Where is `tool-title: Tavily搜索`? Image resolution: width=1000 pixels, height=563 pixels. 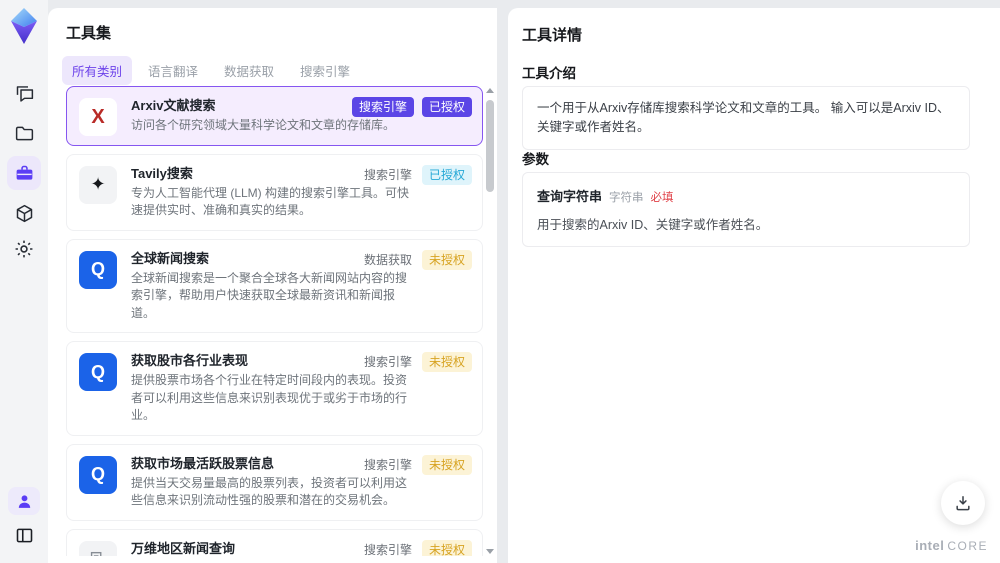 tool-title: Tavily搜索 is located at coordinates (162, 173).